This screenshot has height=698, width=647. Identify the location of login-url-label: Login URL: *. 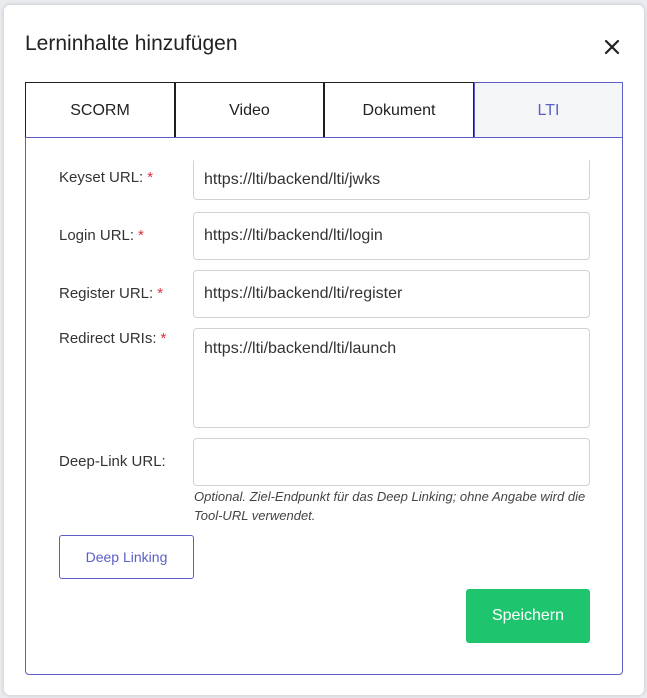
(101, 235).